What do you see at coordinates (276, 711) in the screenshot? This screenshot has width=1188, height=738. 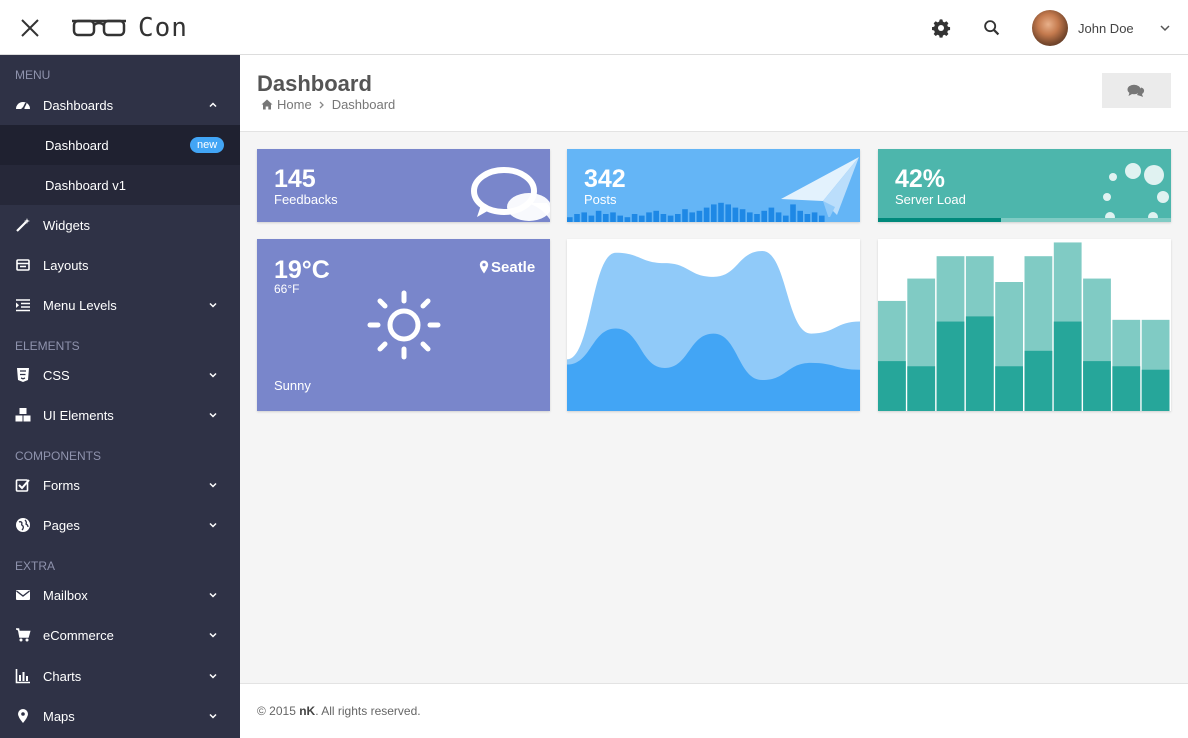 I see `footer-year: © 2015` at bounding box center [276, 711].